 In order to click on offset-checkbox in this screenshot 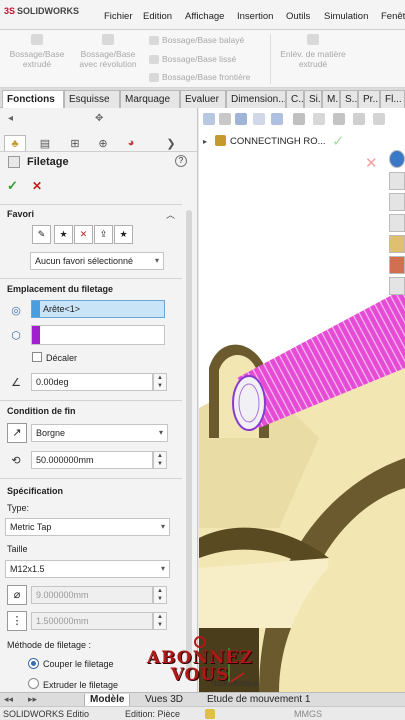, I will do `click(37, 357)`.